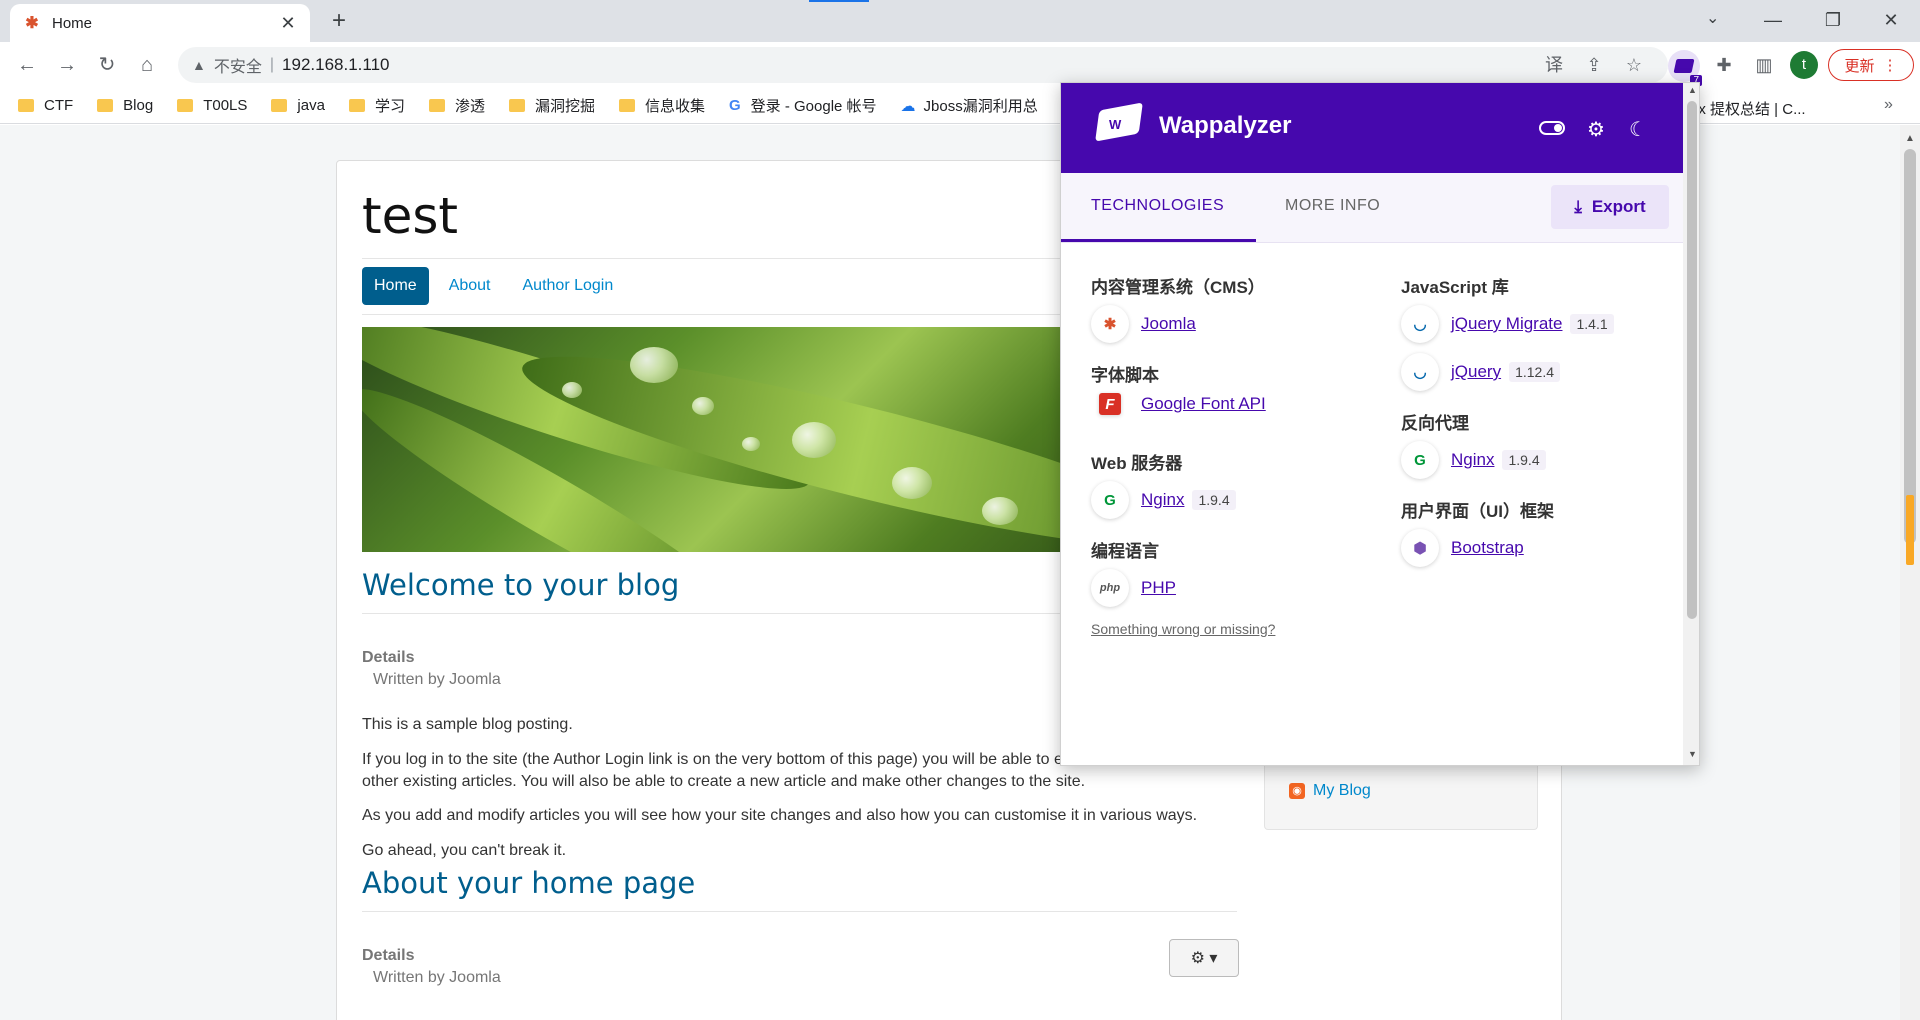 The width and height of the screenshot is (1920, 1020). Describe the element at coordinates (1692, 360) in the screenshot. I see `popup-scrollbar-thumb` at that location.